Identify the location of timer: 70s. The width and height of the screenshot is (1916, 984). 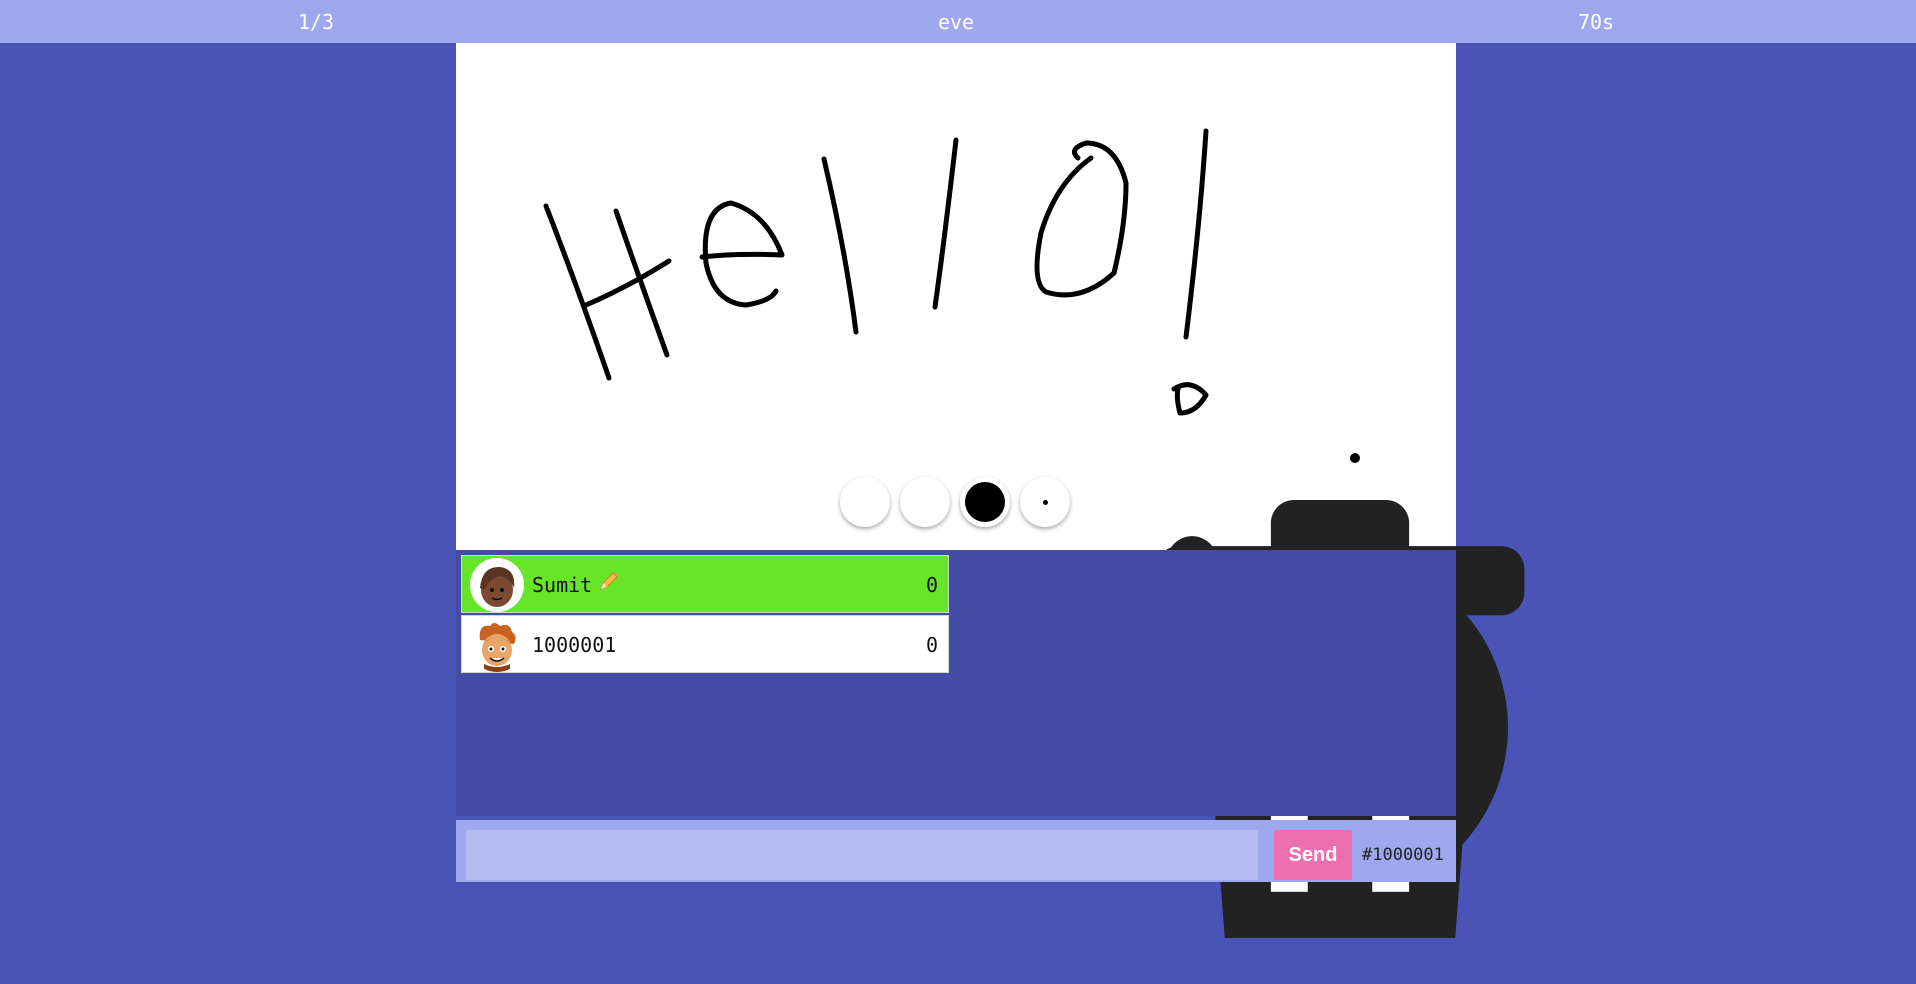
(1596, 22).